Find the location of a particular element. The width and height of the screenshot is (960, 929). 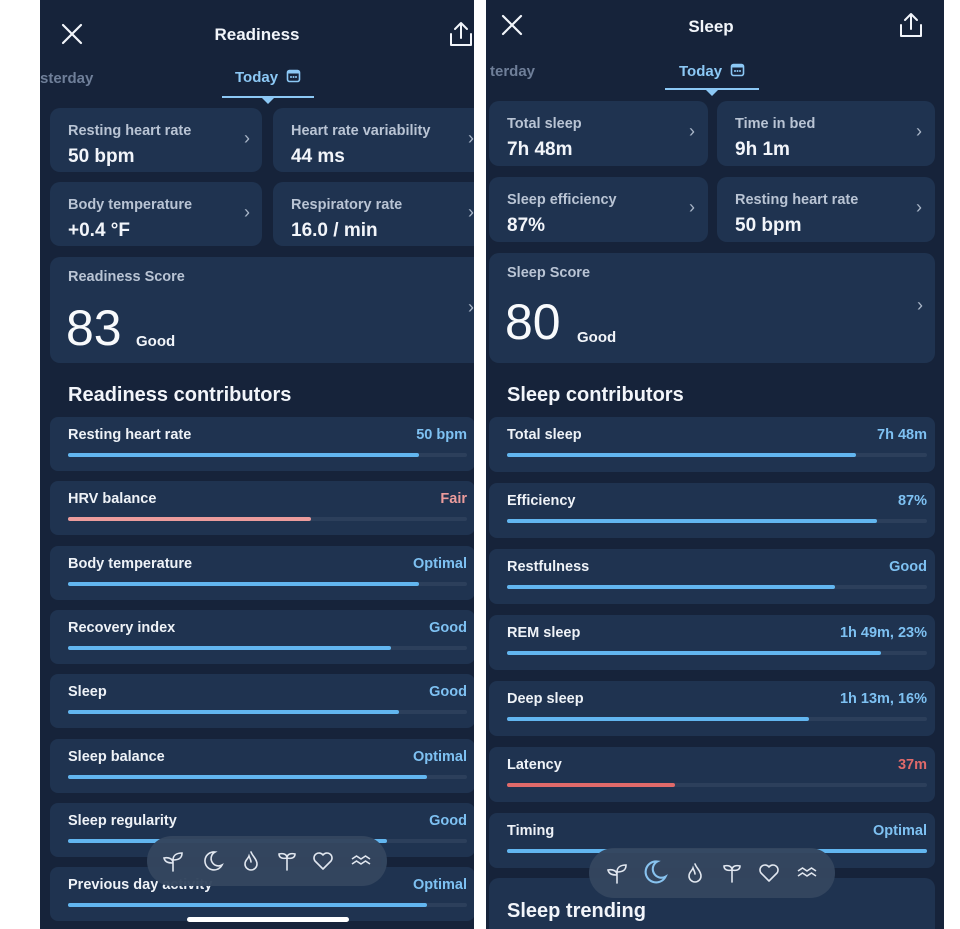

contributor-name: Restfulness is located at coordinates (548, 567).